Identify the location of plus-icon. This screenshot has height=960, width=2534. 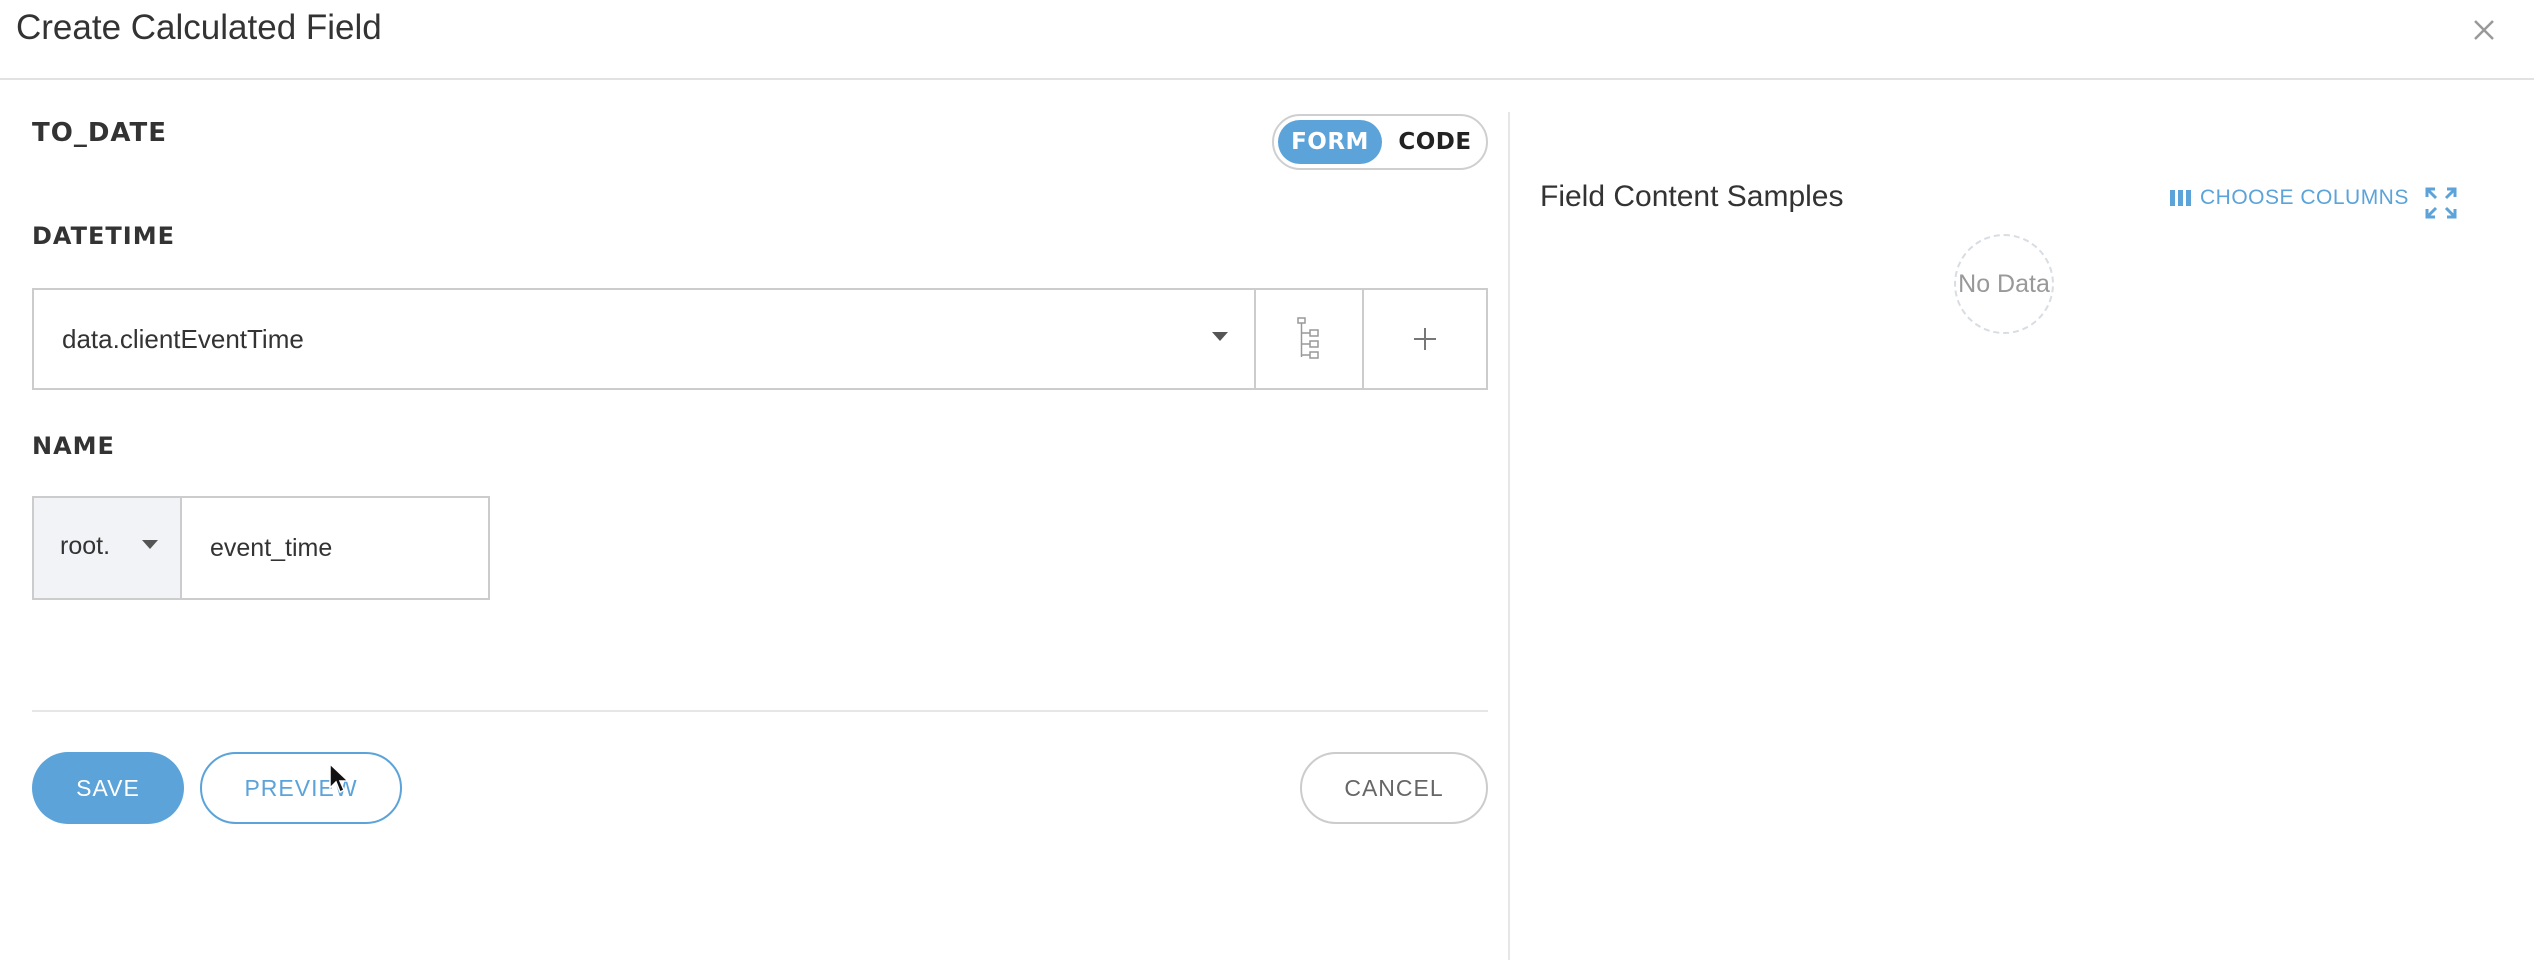
(1425, 339).